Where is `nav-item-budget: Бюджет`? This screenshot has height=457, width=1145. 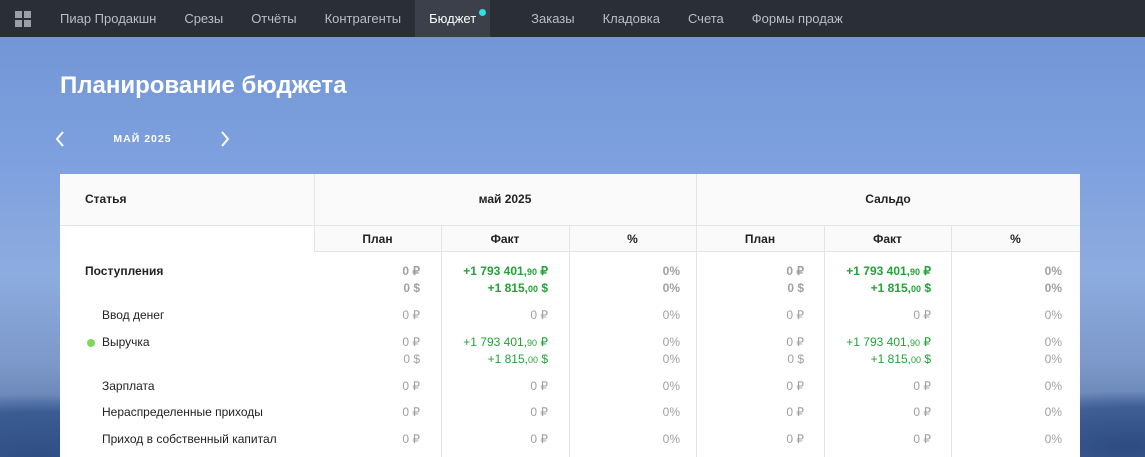
nav-item-budget: Бюджет is located at coordinates (453, 18).